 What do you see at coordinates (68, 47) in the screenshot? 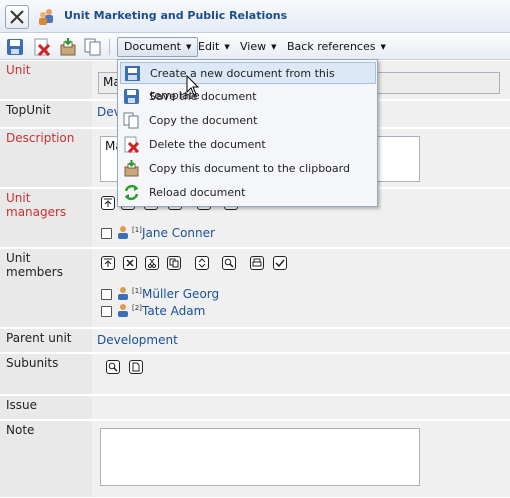
I see `copy-to-clipboard-icon` at bounding box center [68, 47].